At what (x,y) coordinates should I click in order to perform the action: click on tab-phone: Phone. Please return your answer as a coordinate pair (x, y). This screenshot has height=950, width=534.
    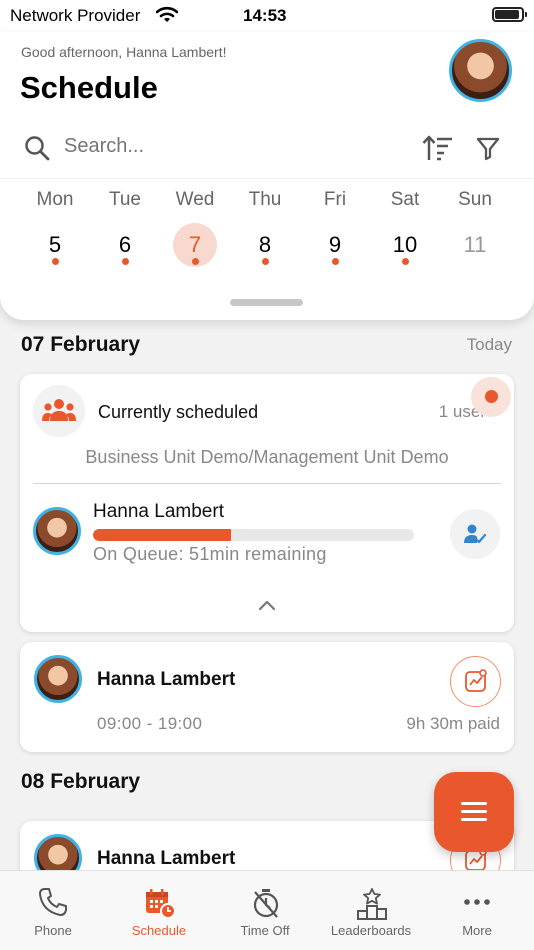
    Looking at the image, I should click on (53, 910).